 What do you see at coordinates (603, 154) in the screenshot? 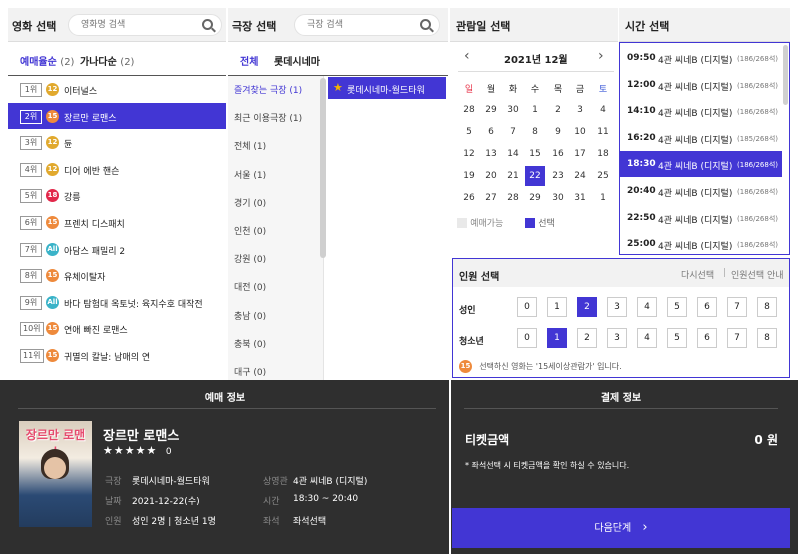
I see `calendar-day: 18` at bounding box center [603, 154].